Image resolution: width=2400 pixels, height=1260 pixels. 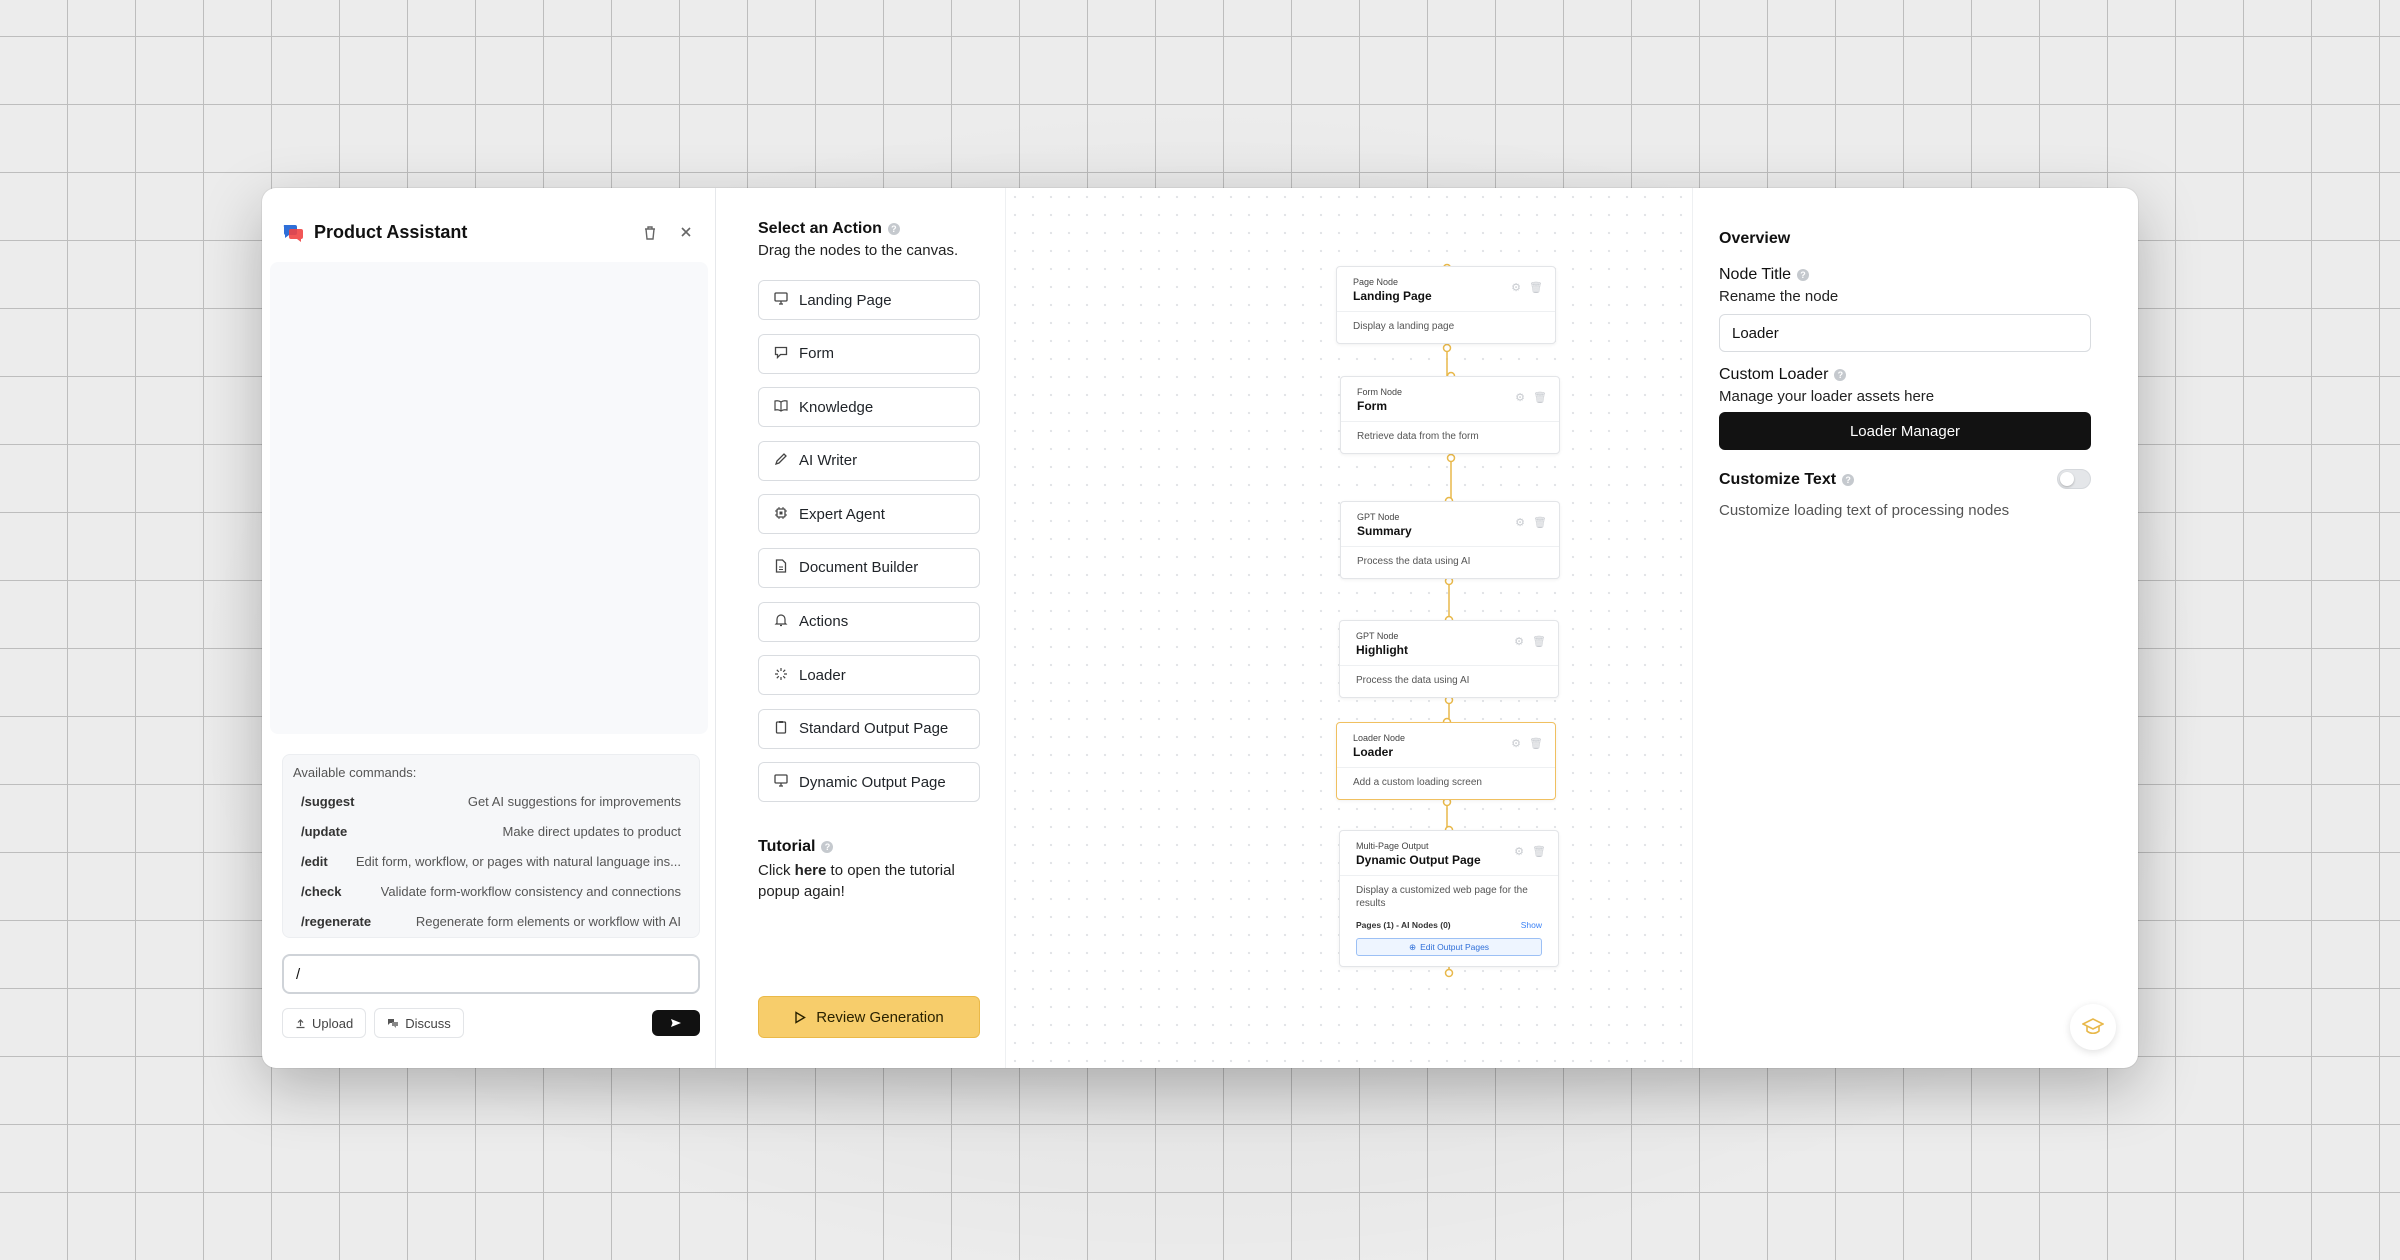 What do you see at coordinates (845, 300) in the screenshot?
I see `action-label: Landing Page` at bounding box center [845, 300].